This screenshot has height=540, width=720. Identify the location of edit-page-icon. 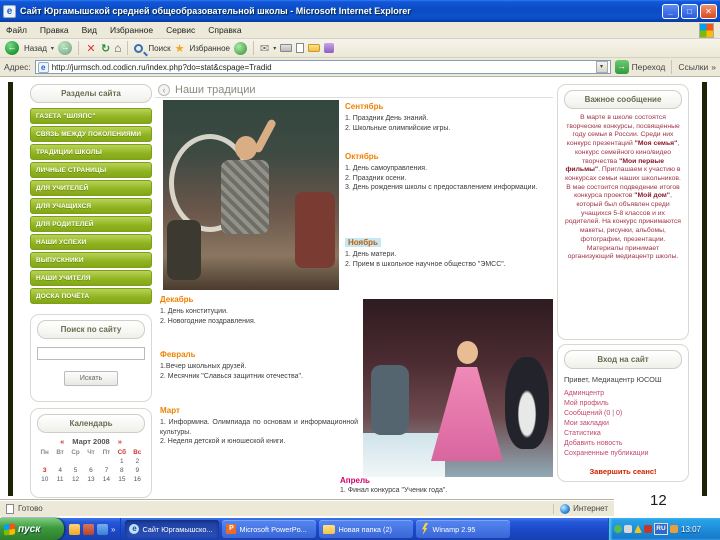
(300, 48).